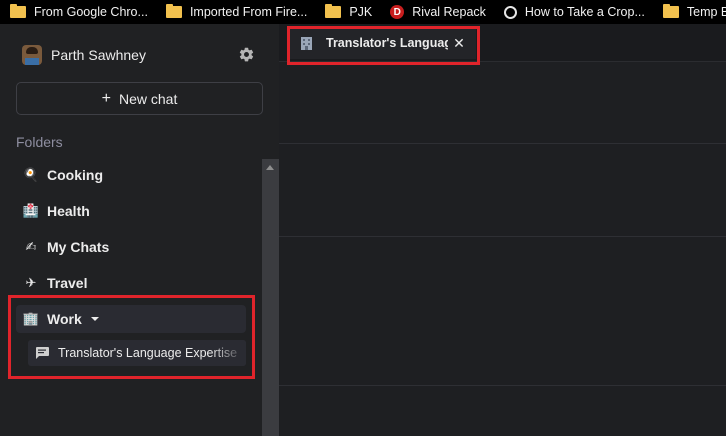 The image size is (726, 436). Describe the element at coordinates (131, 319) in the screenshot. I see `folder-work: 🏢 Work` at that location.